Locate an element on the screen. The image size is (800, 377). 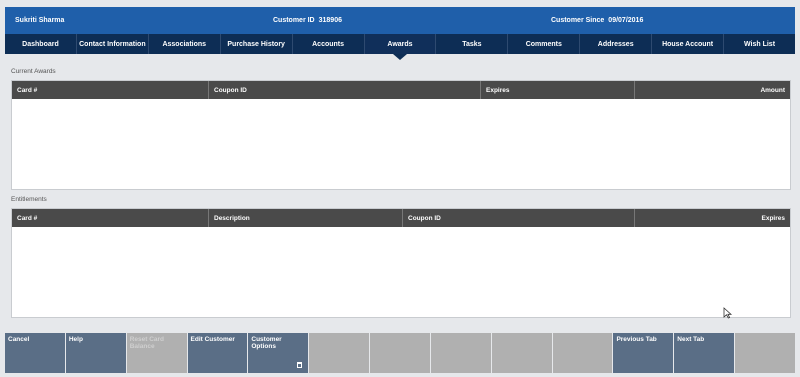
previous-tab-button: Previous Tab is located at coordinates (643, 353).